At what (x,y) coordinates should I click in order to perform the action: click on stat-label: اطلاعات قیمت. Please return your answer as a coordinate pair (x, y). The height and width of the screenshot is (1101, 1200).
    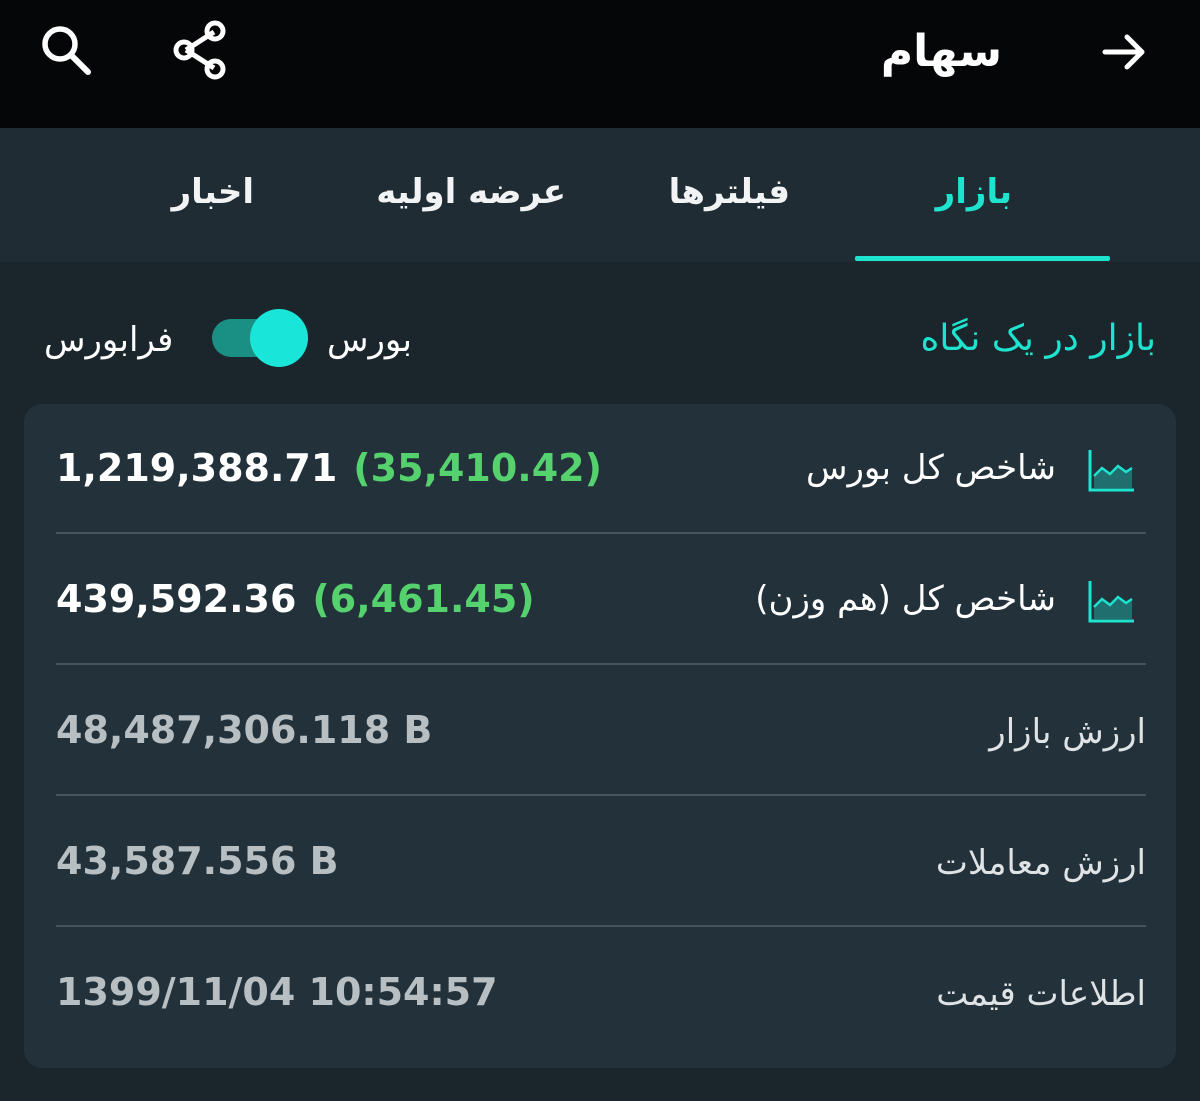
    Looking at the image, I should click on (1041, 994).